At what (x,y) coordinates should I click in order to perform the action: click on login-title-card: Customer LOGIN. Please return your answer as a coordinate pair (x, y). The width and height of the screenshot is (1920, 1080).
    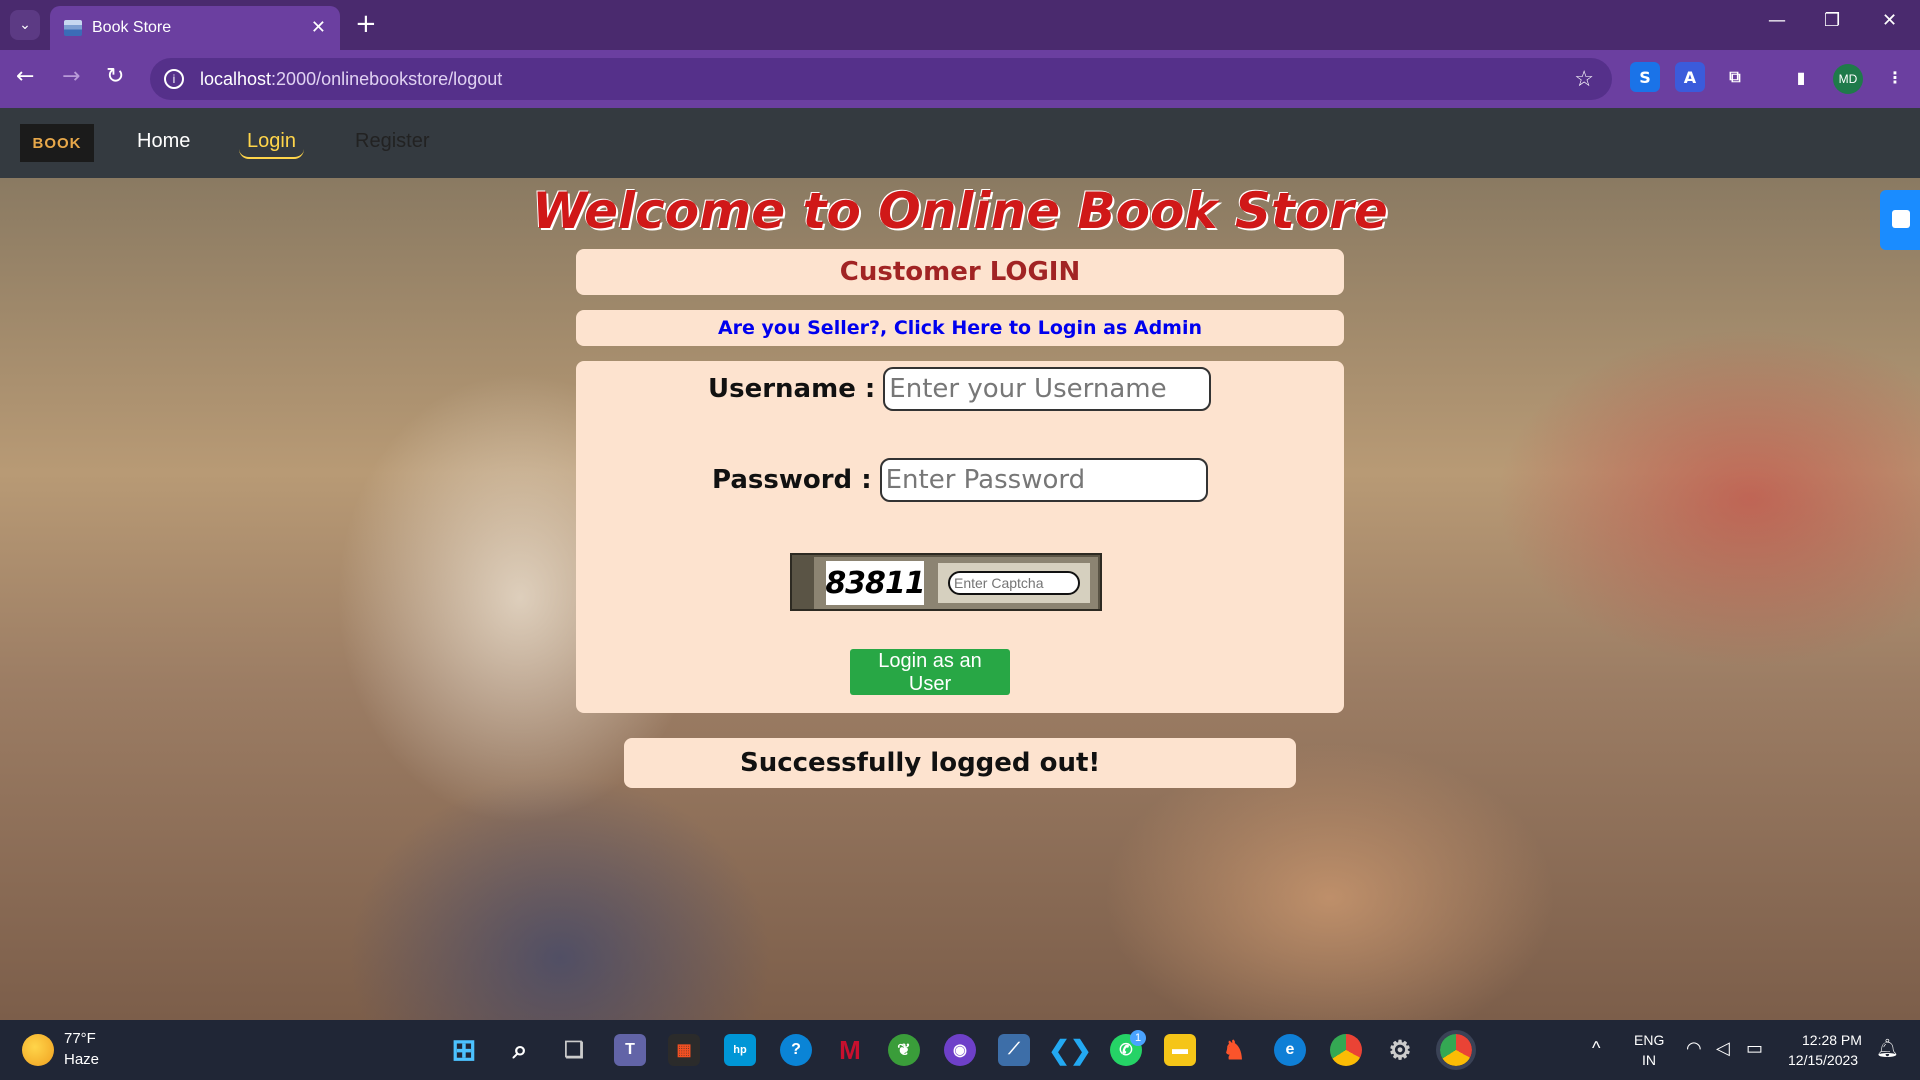
    Looking at the image, I should click on (960, 272).